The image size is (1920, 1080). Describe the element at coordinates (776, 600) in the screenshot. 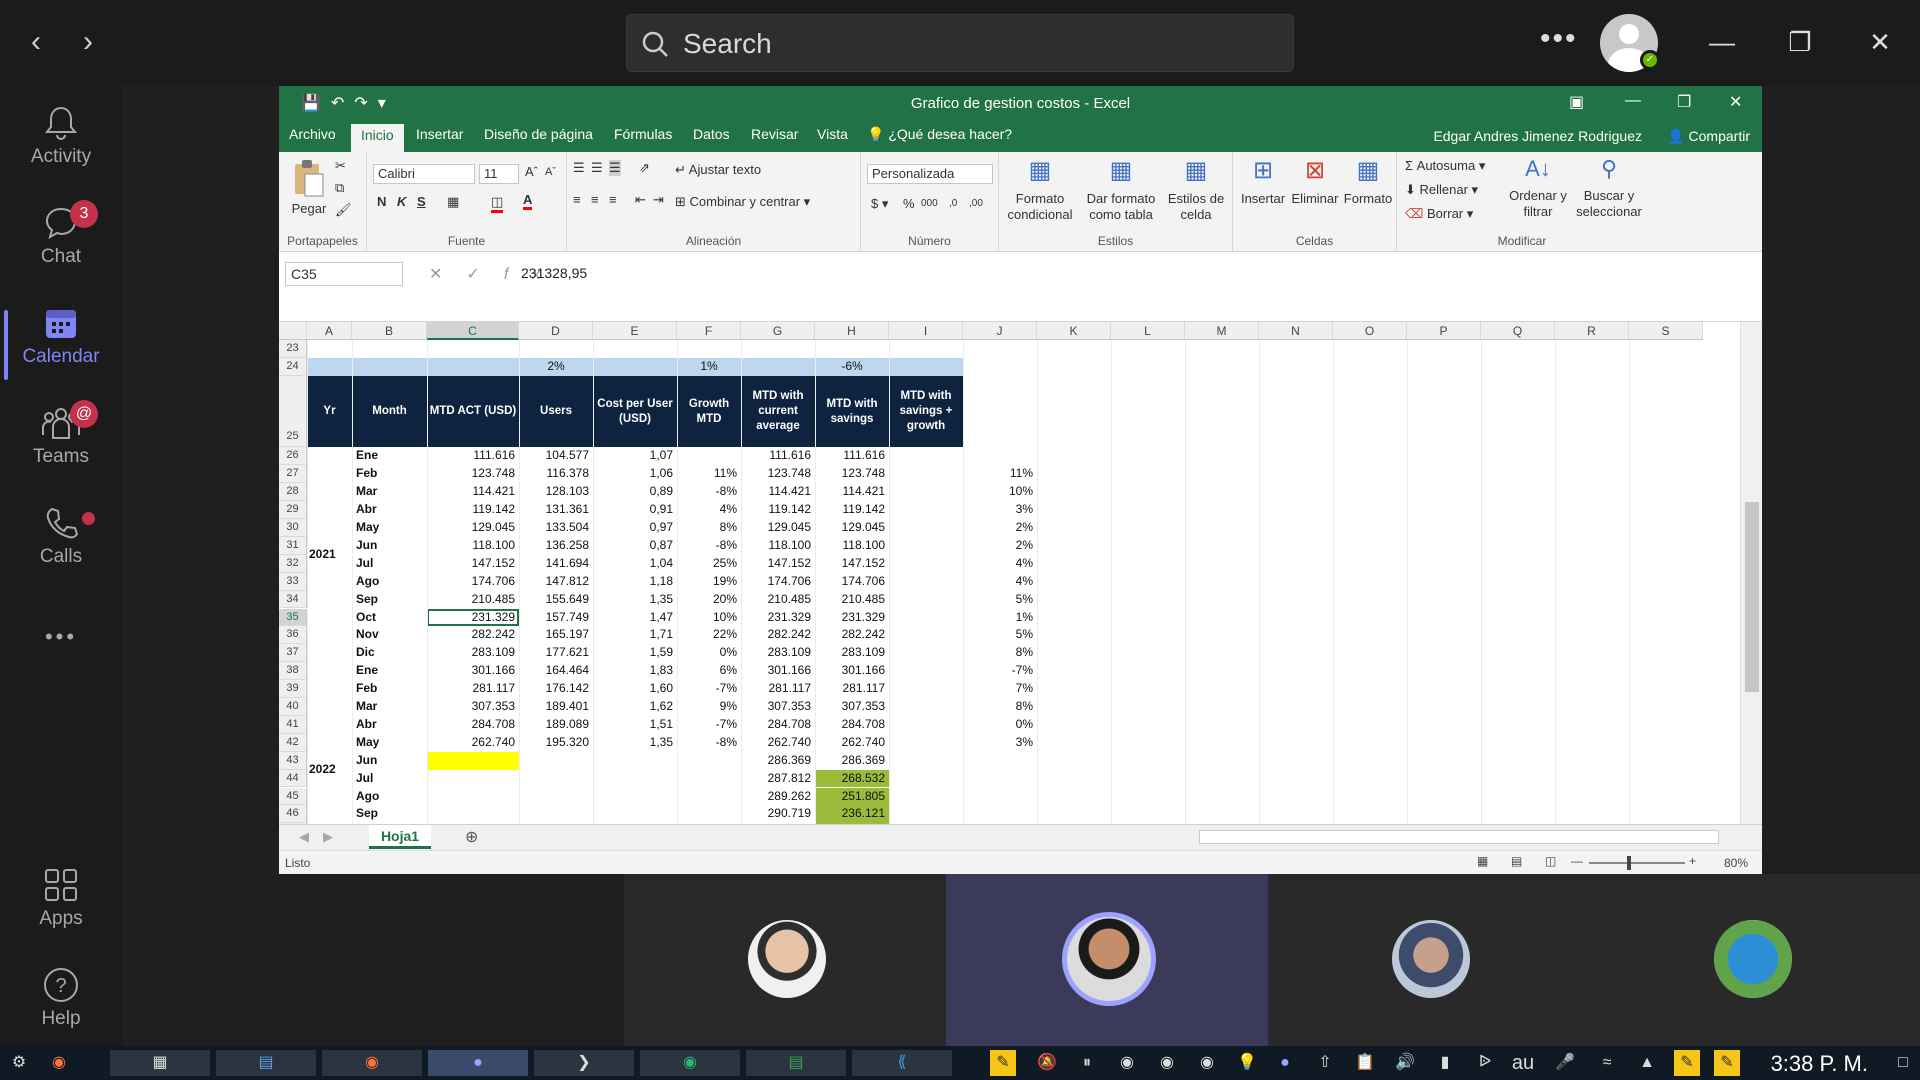

I see `data-cell-g: 210.485` at that location.